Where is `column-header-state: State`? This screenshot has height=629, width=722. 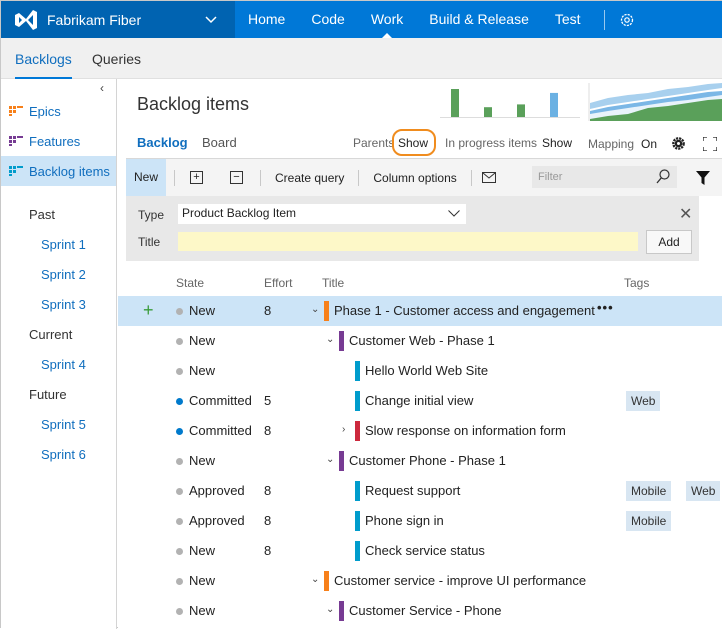 column-header-state: State is located at coordinates (190, 283).